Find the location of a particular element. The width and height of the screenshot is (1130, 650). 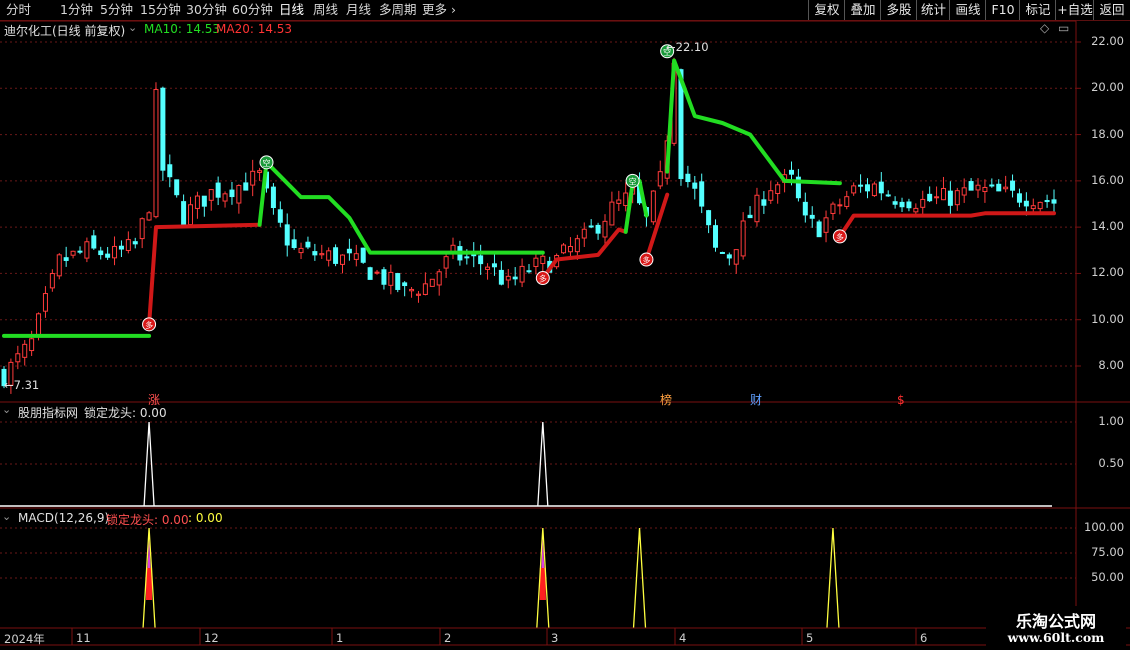

watermark-logo: 乐淘公式网 www.60lt.com is located at coordinates (1056, 627).